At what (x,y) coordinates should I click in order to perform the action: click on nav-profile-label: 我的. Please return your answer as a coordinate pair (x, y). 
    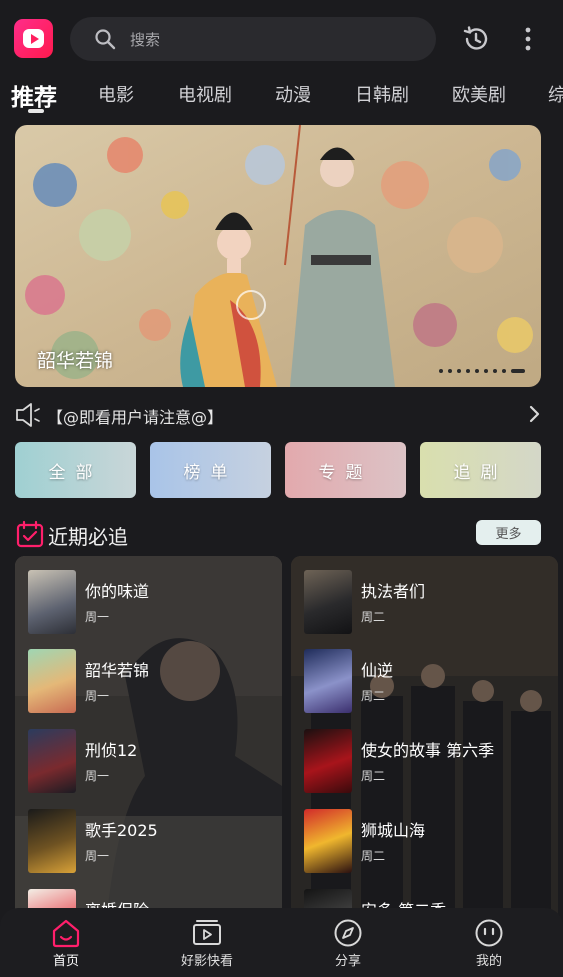
    Looking at the image, I should click on (488, 961).